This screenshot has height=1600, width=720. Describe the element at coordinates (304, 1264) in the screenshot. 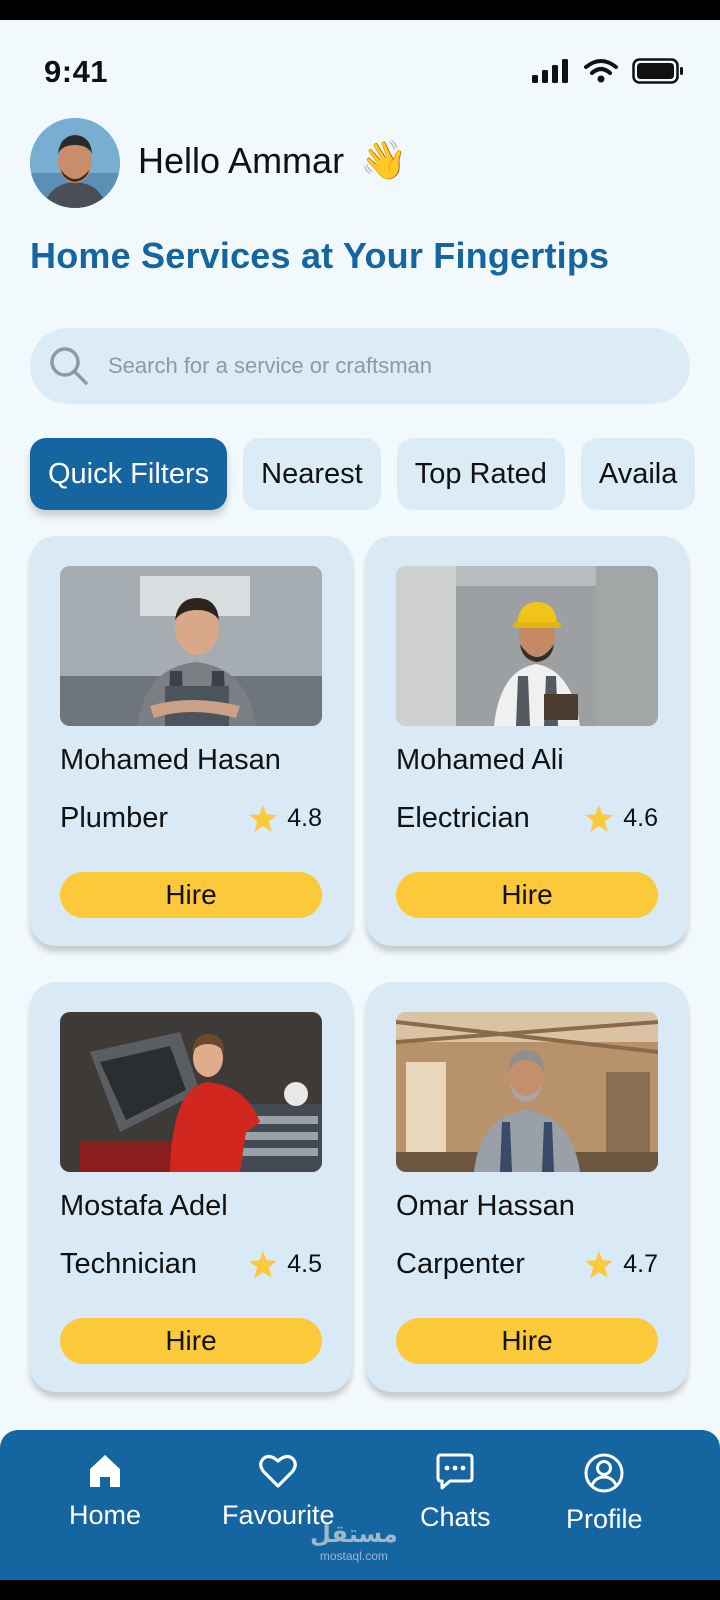

I see `rating-value: 4.5` at that location.